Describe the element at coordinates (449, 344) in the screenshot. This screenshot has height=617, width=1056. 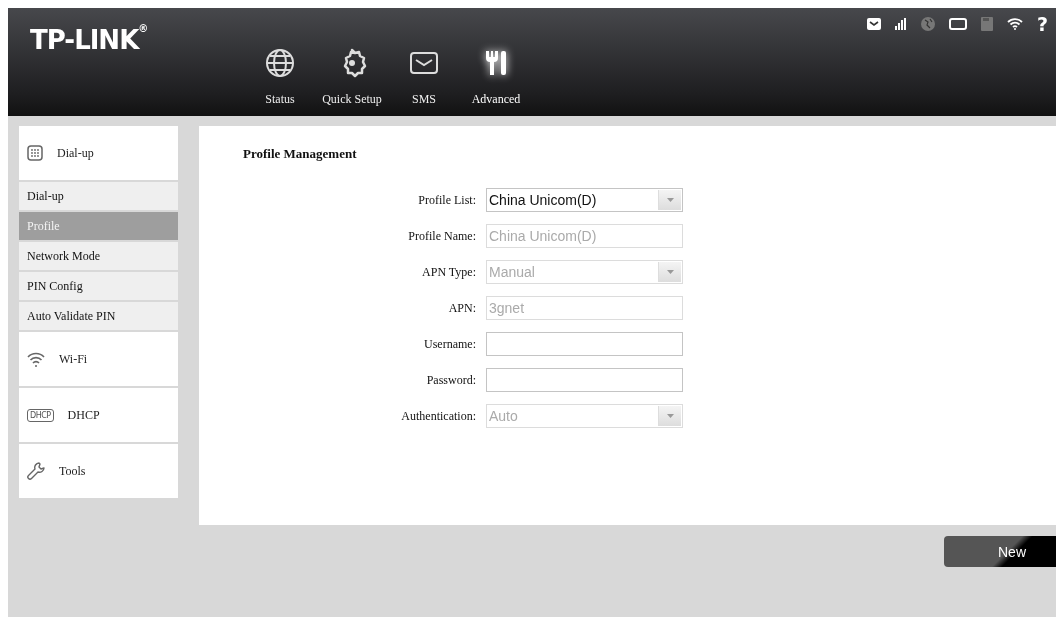
I see `field-label: Username:` at that location.